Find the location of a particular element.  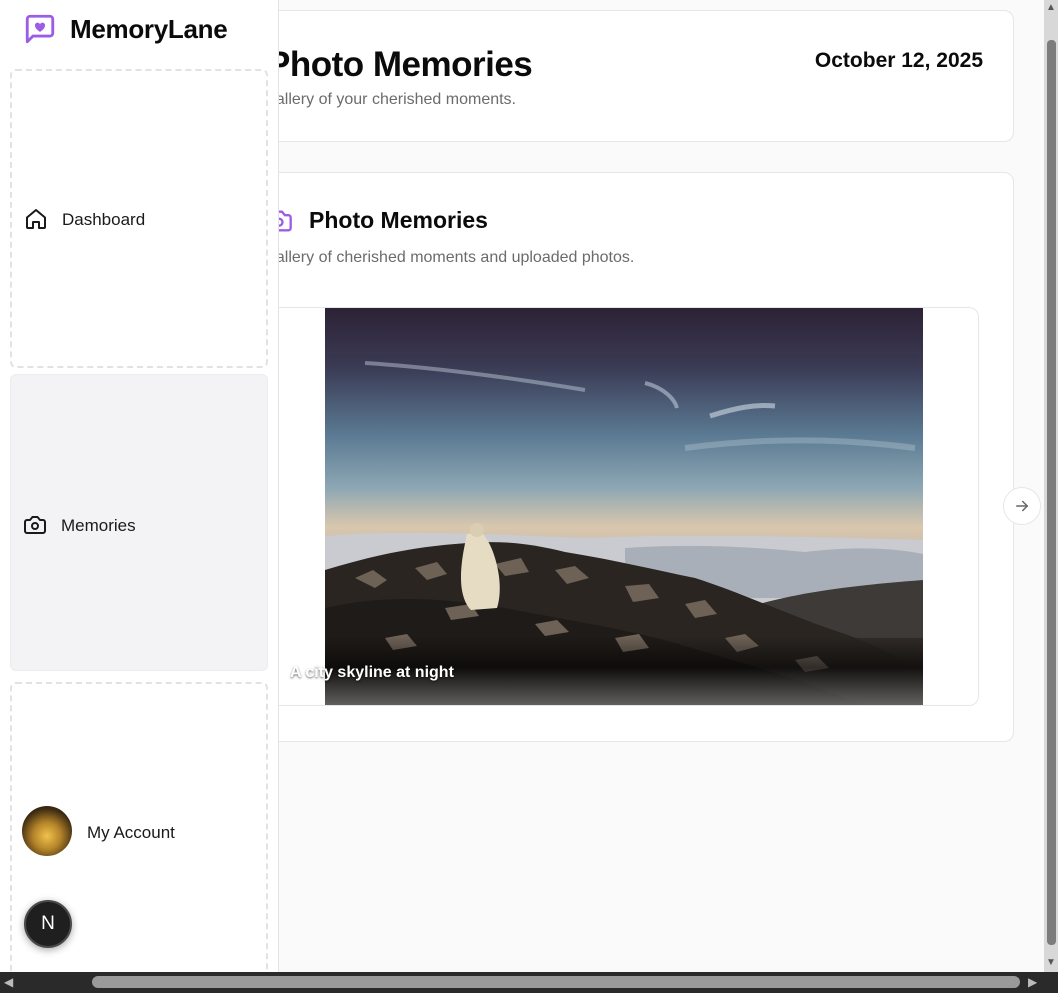

carousel-next-button is located at coordinates (1022, 506).